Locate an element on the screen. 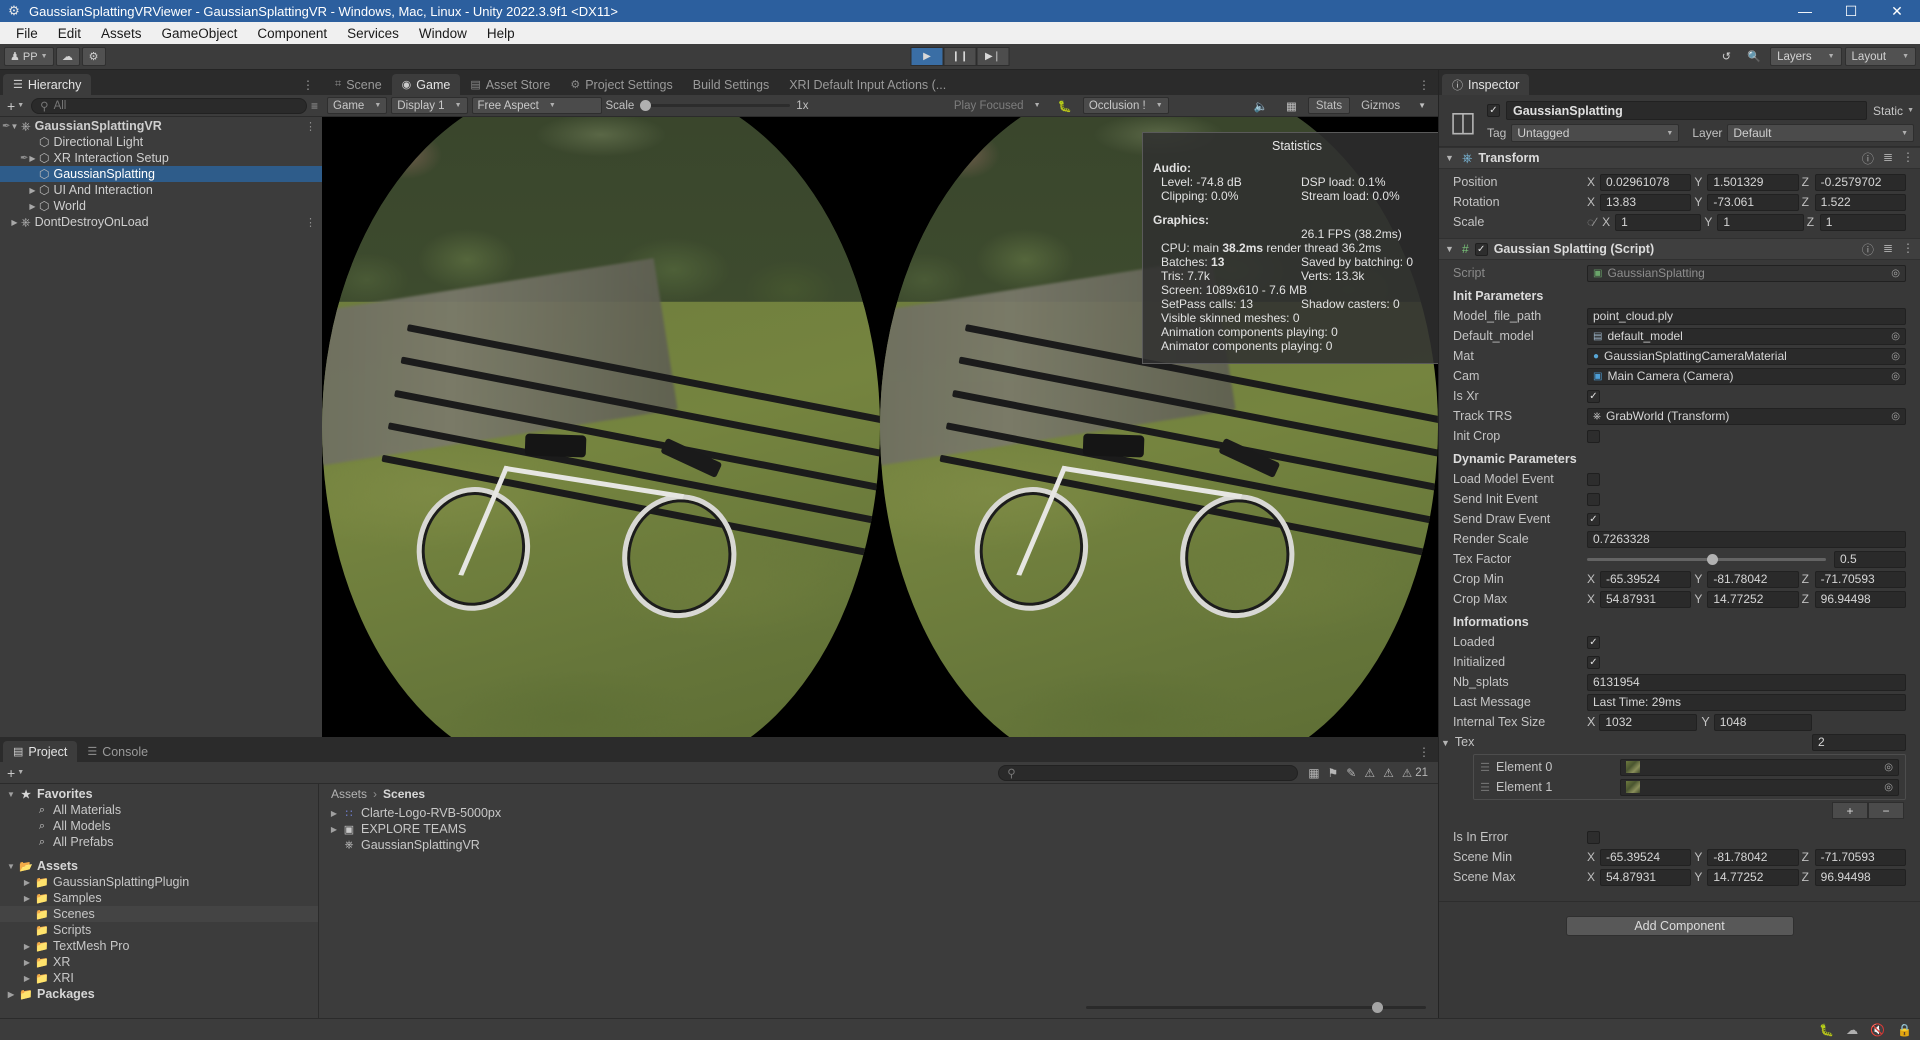 The image size is (1920, 1040). last-message-input: Last Time: 29ms is located at coordinates (1746, 702).